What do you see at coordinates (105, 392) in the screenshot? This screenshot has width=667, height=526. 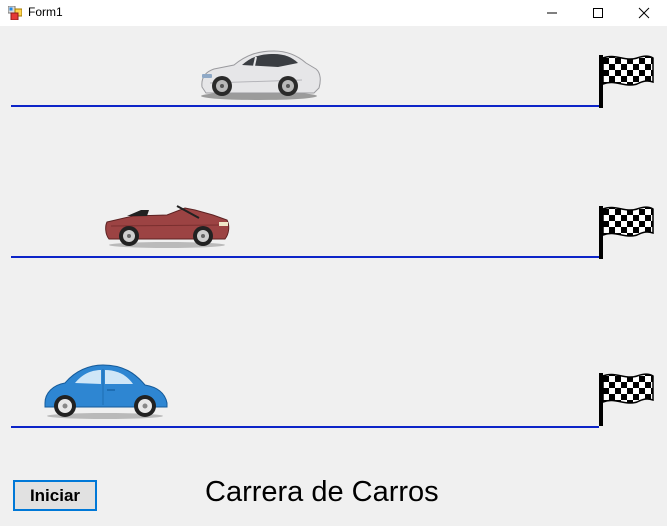 I see `blue-beetle-car` at bounding box center [105, 392].